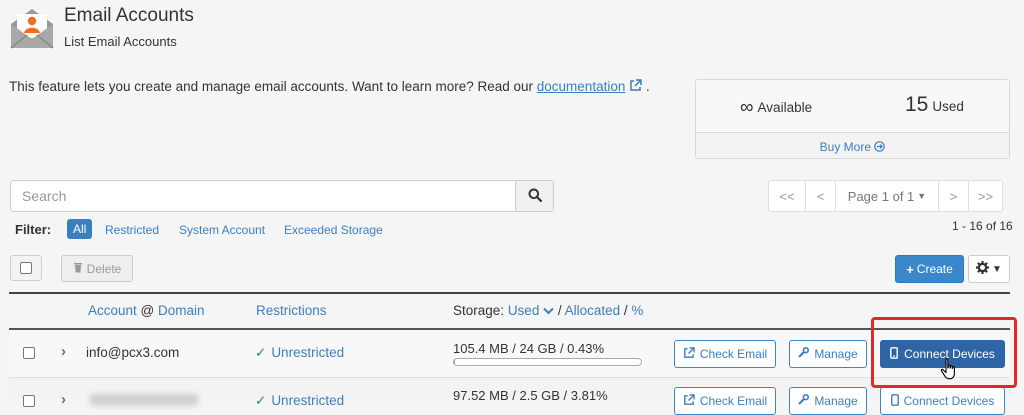  I want to click on select-all-checkbox, so click(26, 268).